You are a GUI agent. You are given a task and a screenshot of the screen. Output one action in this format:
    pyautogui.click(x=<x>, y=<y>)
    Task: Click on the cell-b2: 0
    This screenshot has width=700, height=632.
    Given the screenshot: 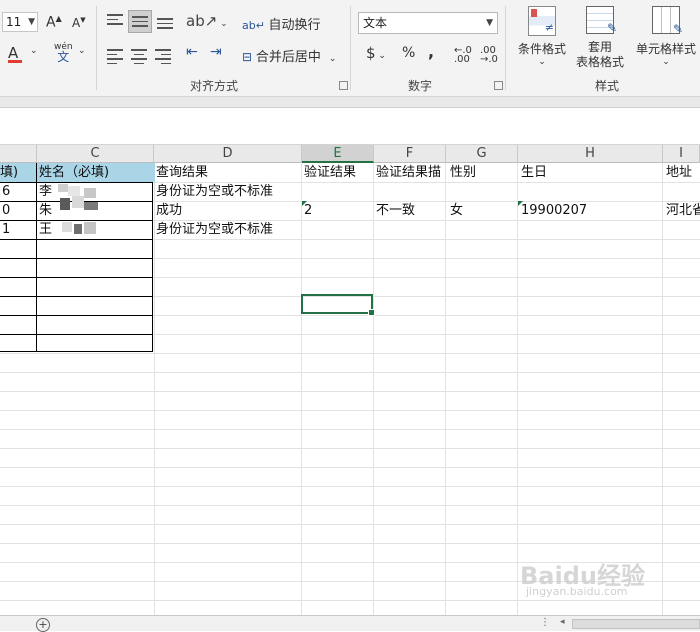 What is the action you would take?
    pyautogui.click(x=19, y=210)
    